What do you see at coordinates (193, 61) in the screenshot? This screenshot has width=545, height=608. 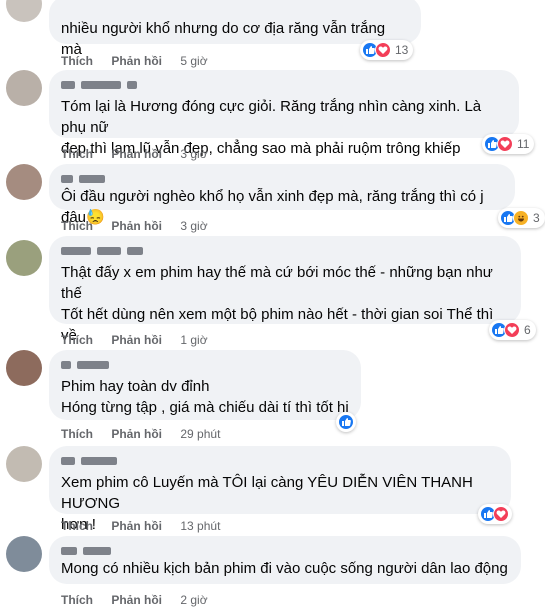 I see `comment-time: 5 giờ` at bounding box center [193, 61].